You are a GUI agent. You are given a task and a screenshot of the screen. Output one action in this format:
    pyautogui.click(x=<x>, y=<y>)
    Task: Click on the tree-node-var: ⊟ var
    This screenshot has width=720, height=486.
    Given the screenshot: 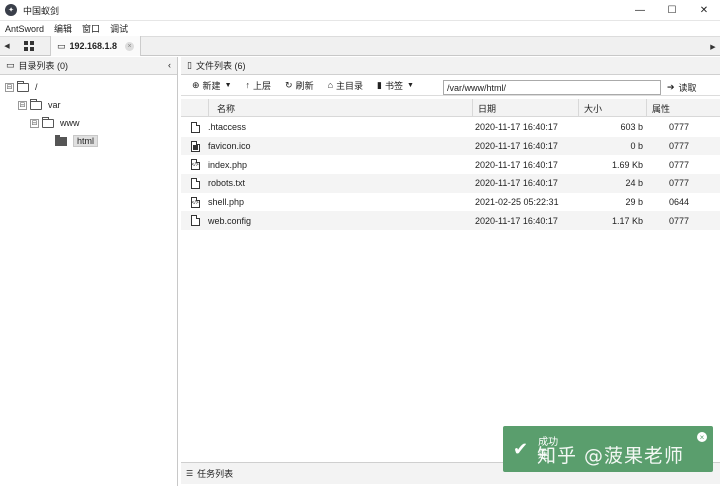 What is the action you would take?
    pyautogui.click(x=39, y=105)
    